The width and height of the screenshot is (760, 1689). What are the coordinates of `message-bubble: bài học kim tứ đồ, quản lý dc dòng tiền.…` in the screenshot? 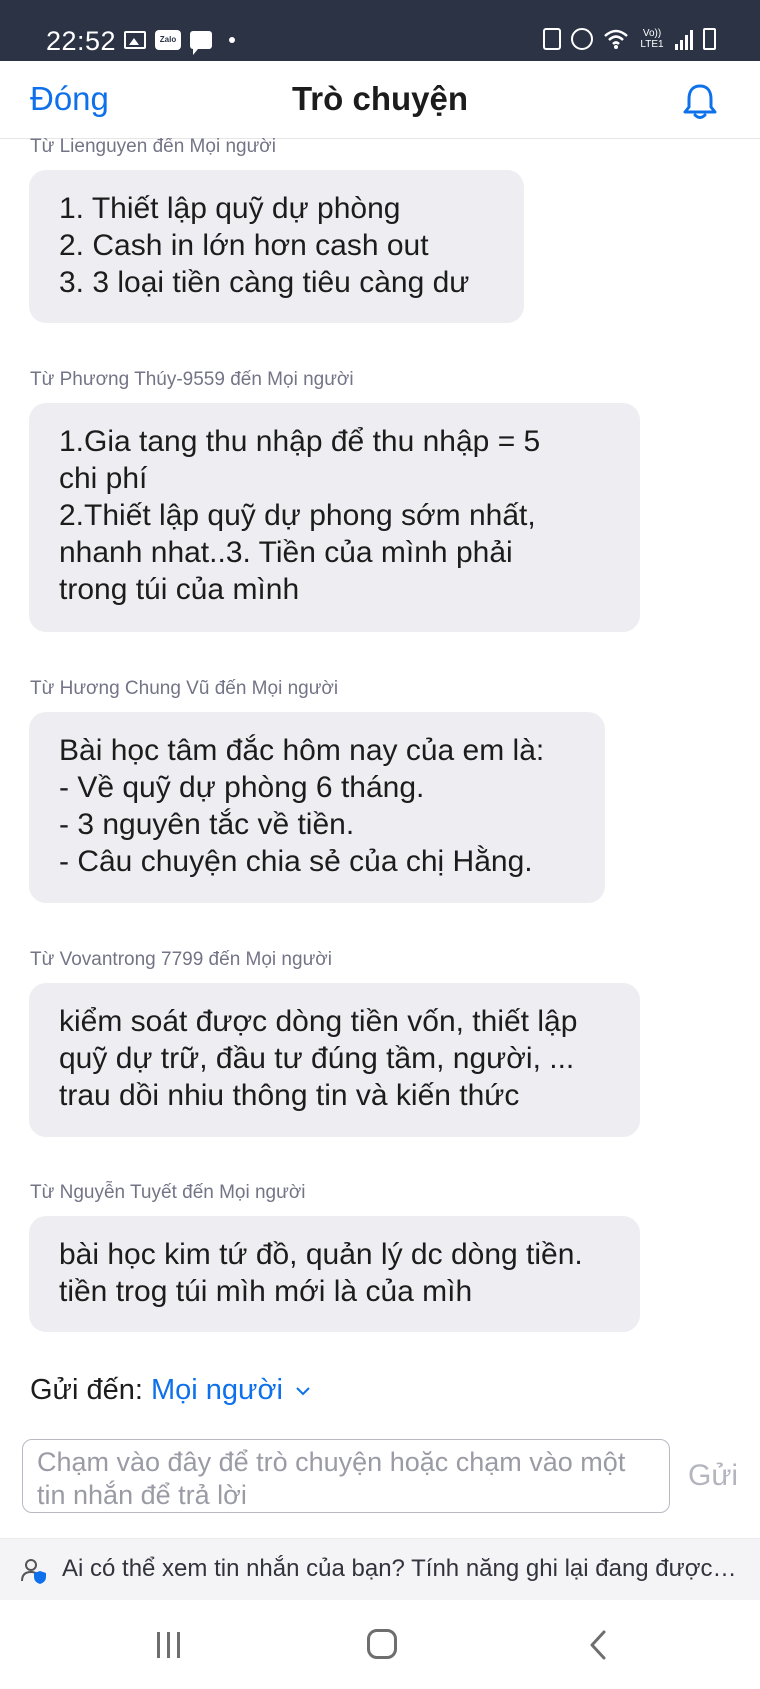 It's located at (334, 1274).